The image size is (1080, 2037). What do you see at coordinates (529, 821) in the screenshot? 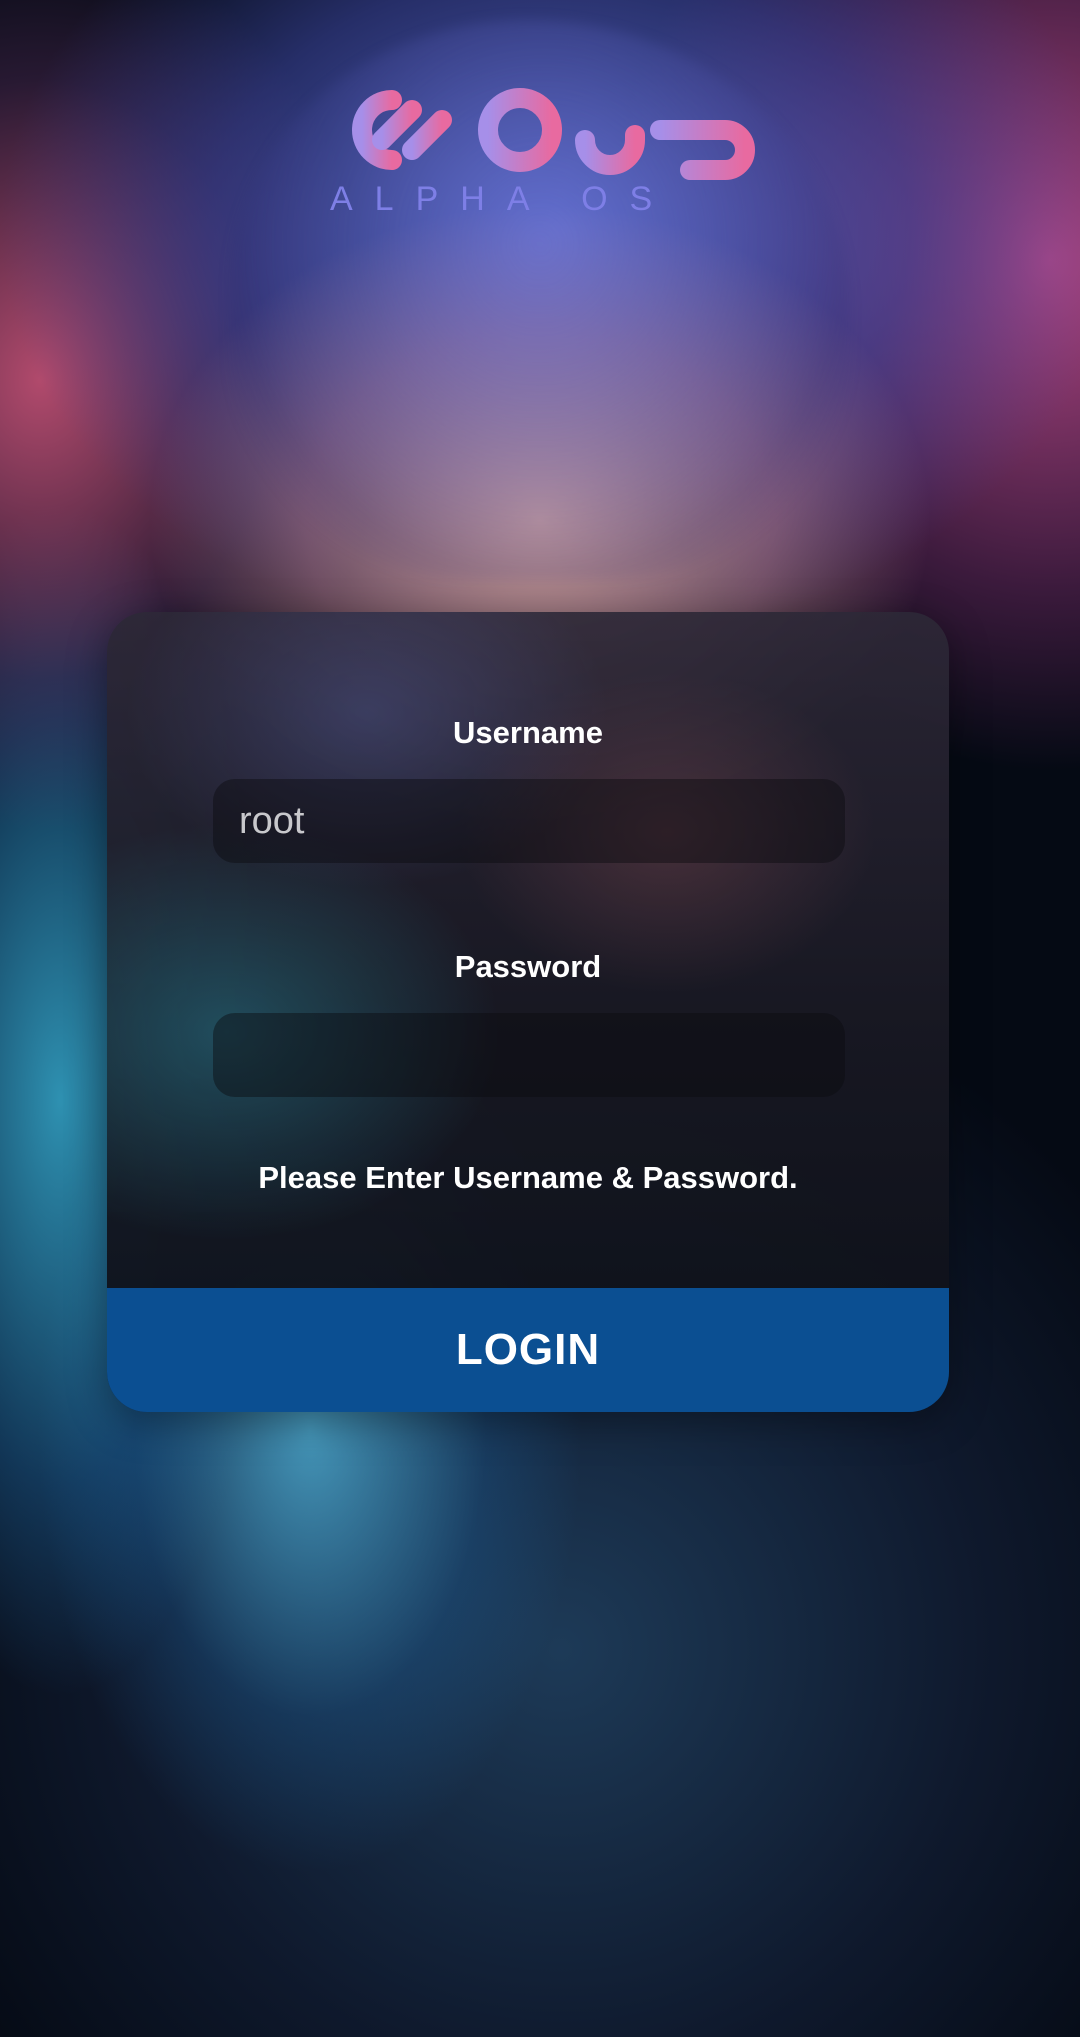
I see `username-input` at bounding box center [529, 821].